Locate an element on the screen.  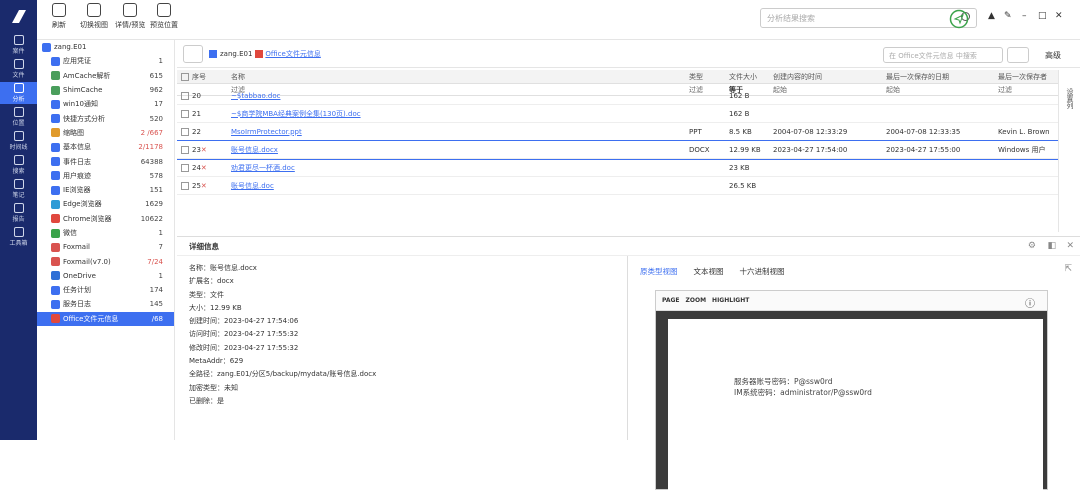
nav-item-0: 案件 is located at coordinates (18, 45).